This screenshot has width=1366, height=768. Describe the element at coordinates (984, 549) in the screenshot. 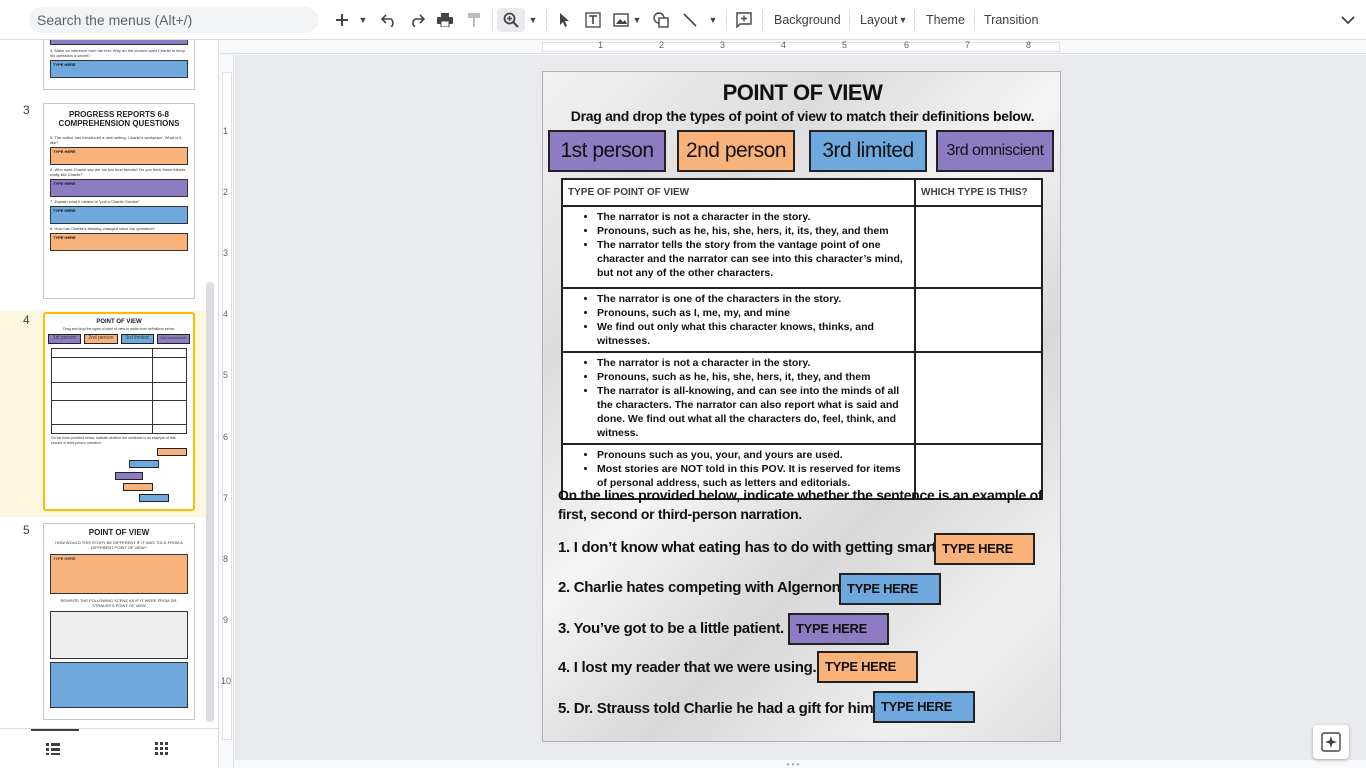

I see `answer-box-1: TYPE HERE` at that location.